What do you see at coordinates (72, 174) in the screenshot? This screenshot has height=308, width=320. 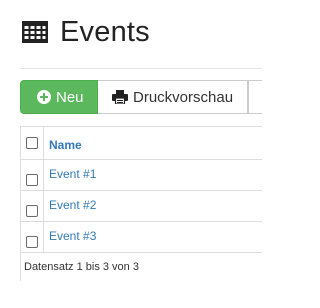 I see `event-link: Event #1` at bounding box center [72, 174].